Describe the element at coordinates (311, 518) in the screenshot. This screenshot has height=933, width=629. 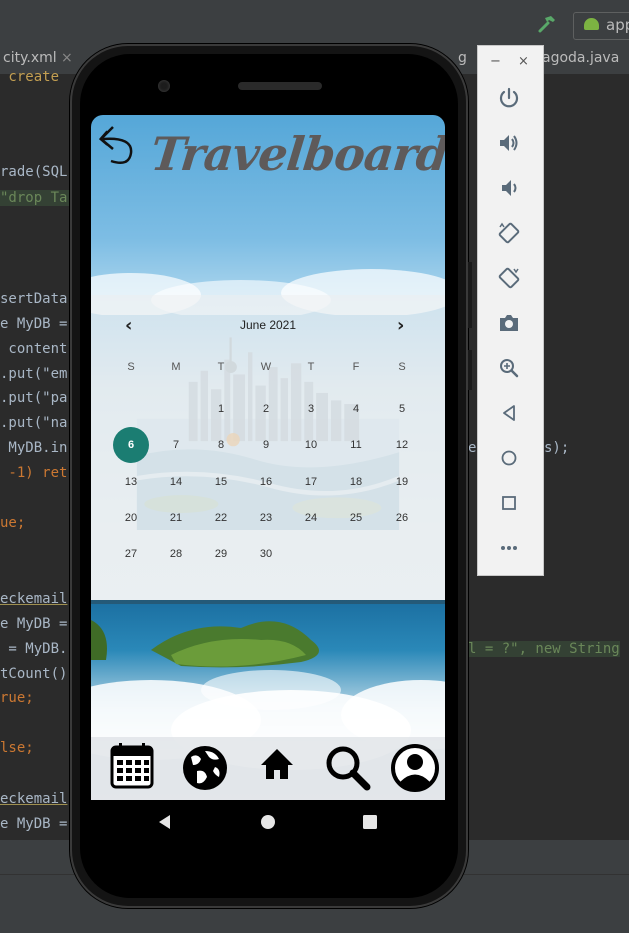
I see `calendar-day: 24` at that location.